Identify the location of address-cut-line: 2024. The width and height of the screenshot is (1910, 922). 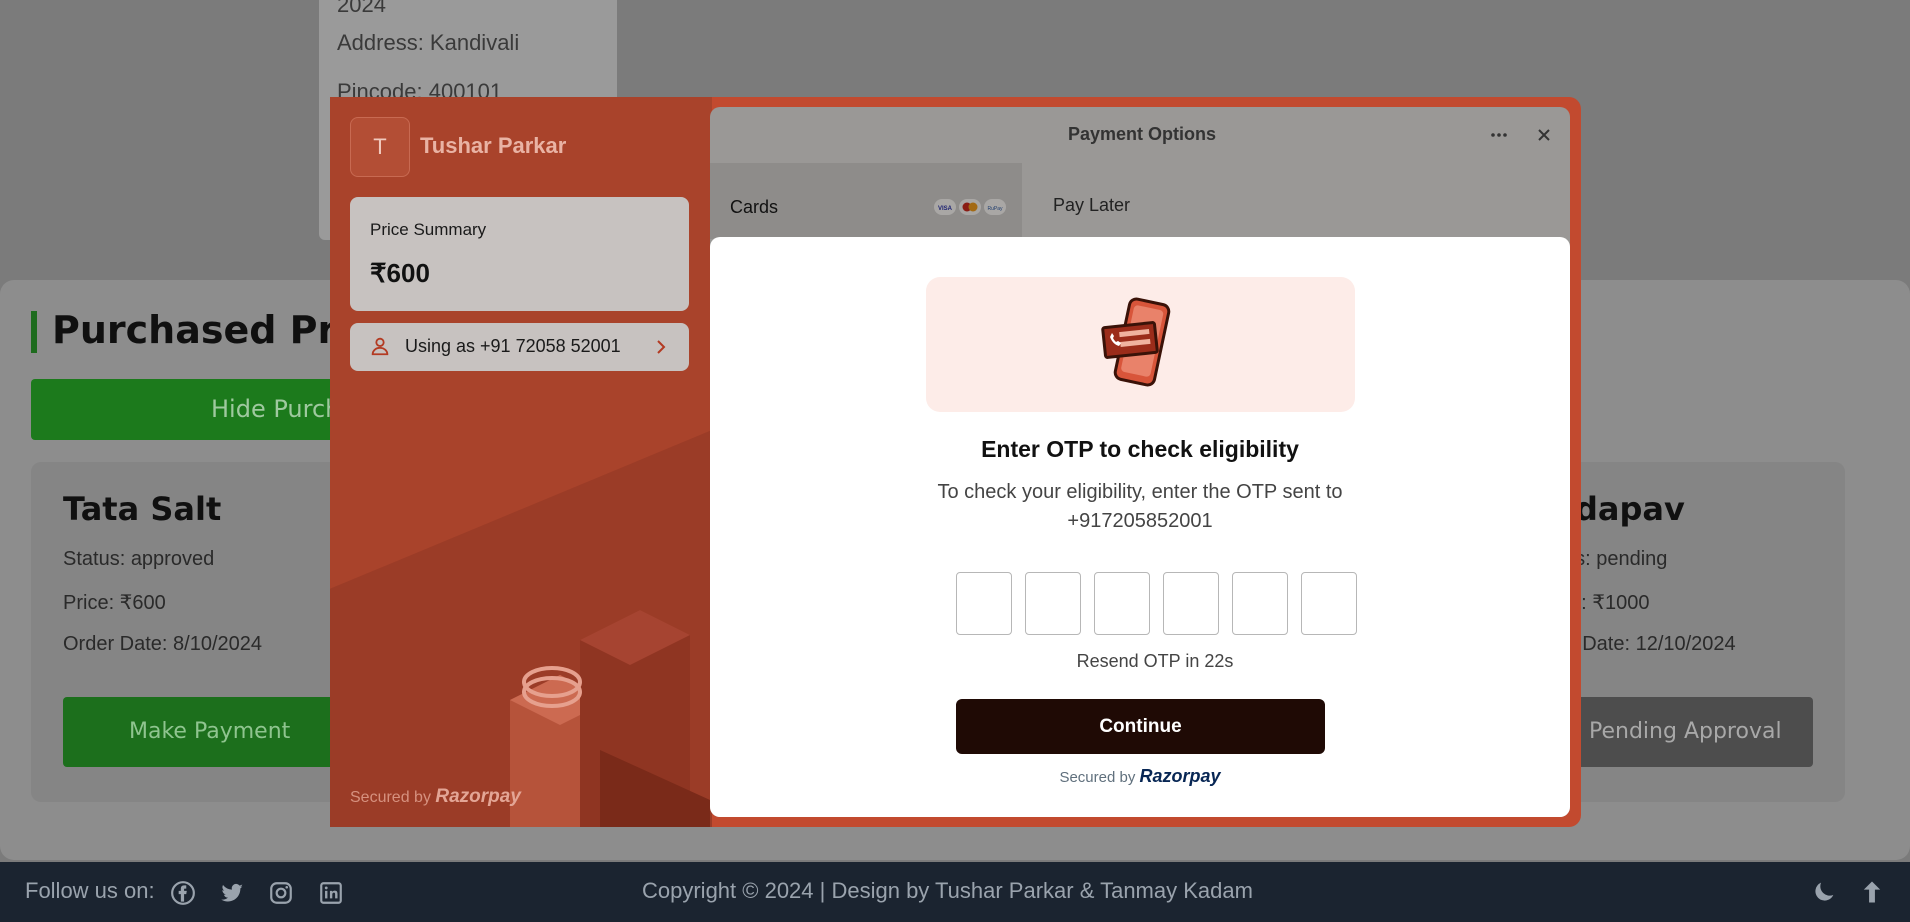
(361, 8).